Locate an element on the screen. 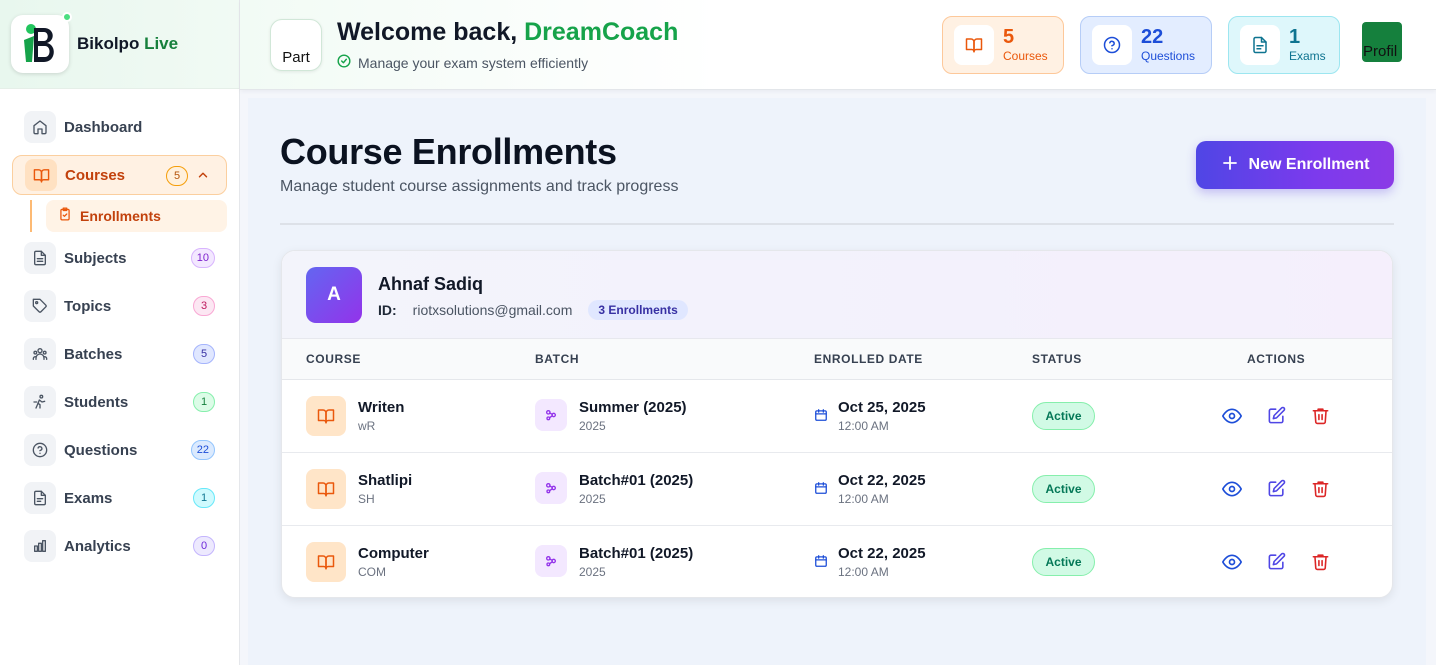  stat-value: 22 is located at coordinates (1152, 37).